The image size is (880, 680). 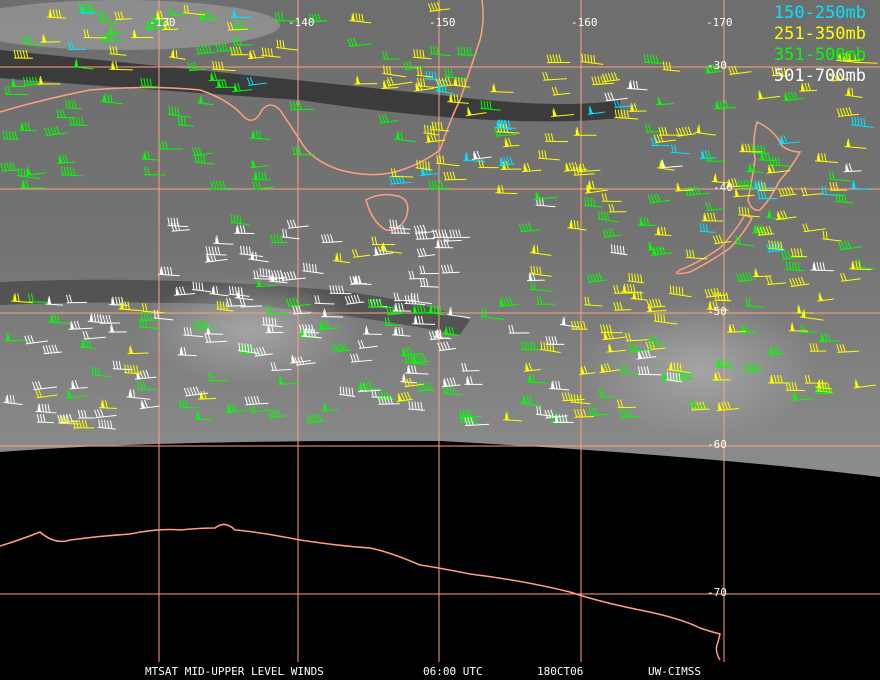 I want to click on longitude-label: -170, so click(x=719, y=22).